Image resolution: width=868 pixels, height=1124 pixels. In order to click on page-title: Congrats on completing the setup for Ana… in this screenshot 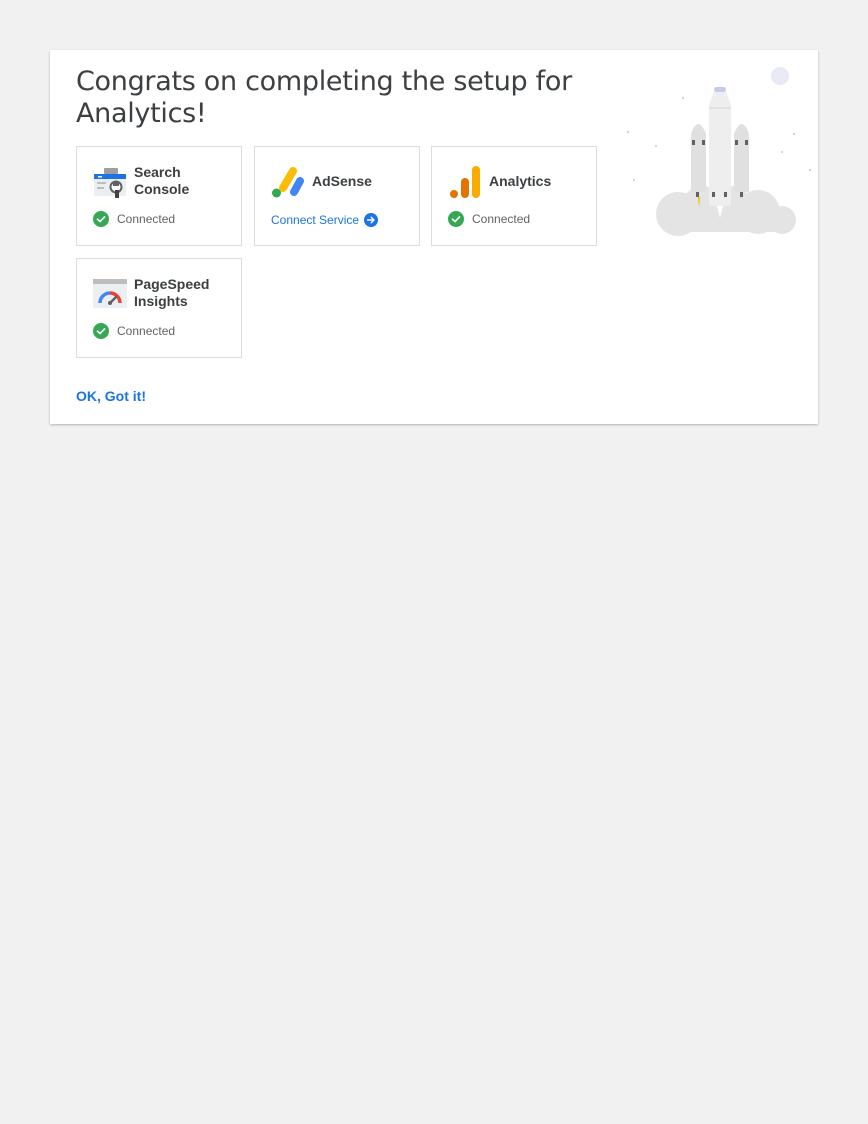, I will do `click(324, 97)`.